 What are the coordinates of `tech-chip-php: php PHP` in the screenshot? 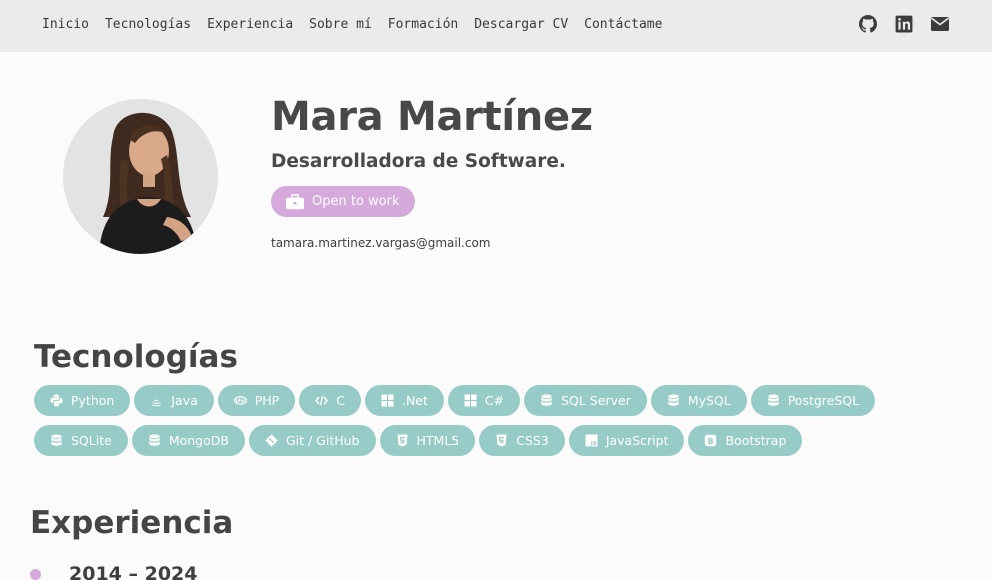 It's located at (256, 400).